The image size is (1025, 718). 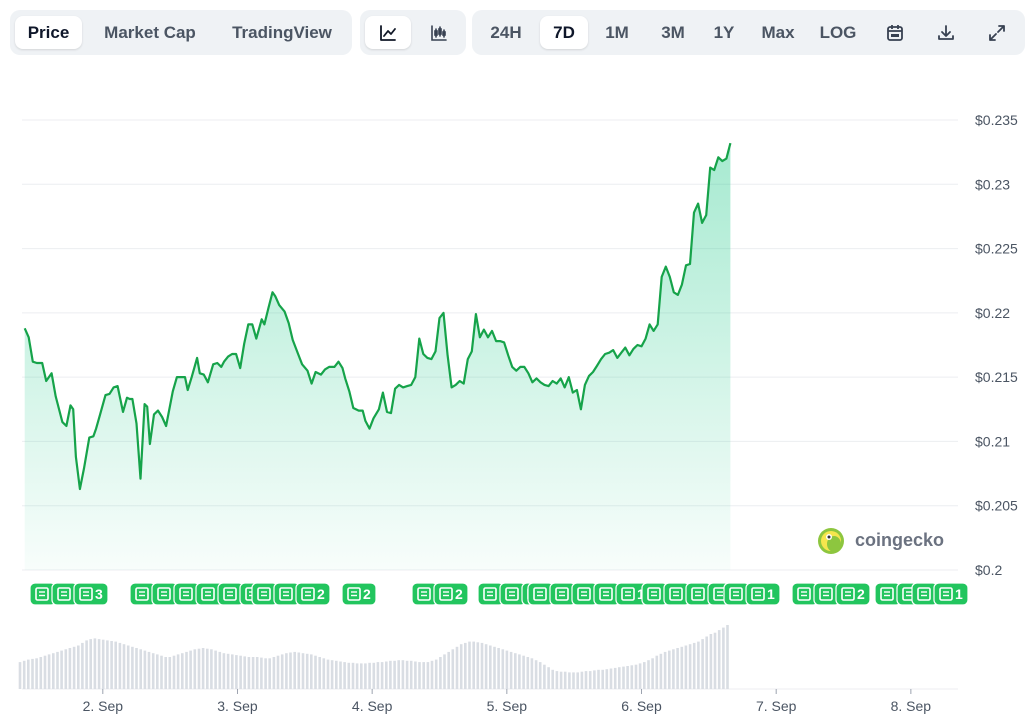 I want to click on news-badges: 3212222111221, so click(x=499, y=594).